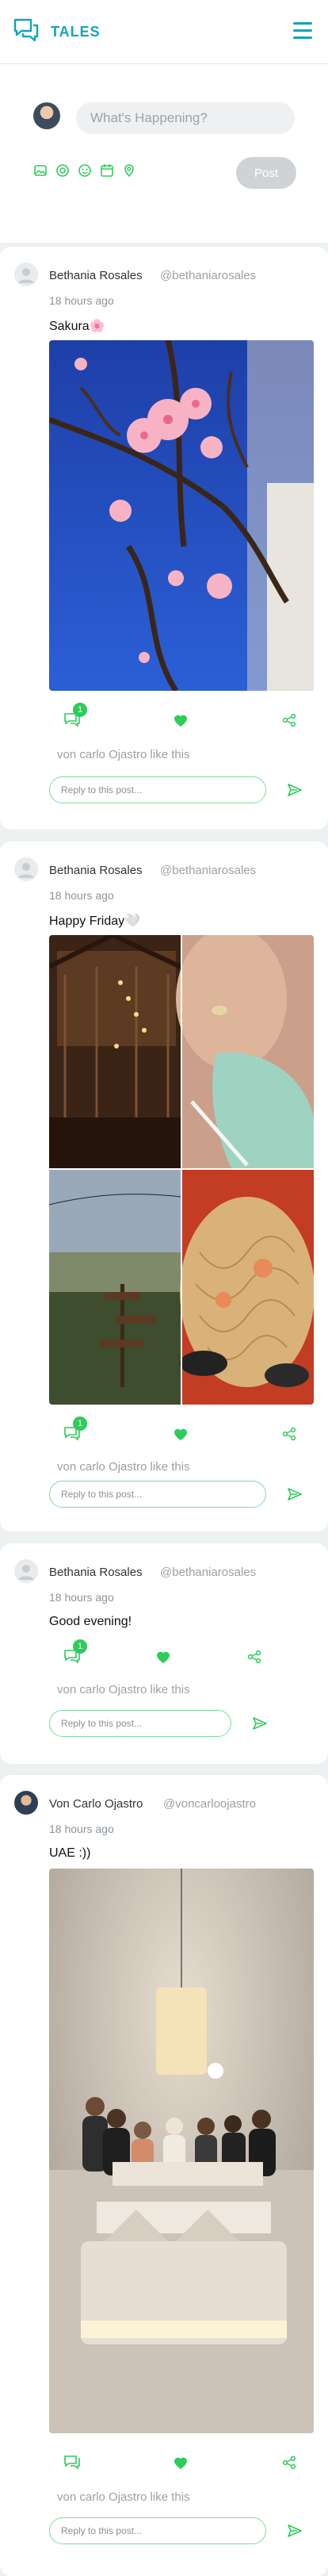 This screenshot has height=2576, width=328. I want to click on post-text: UAE :)), so click(70, 1853).